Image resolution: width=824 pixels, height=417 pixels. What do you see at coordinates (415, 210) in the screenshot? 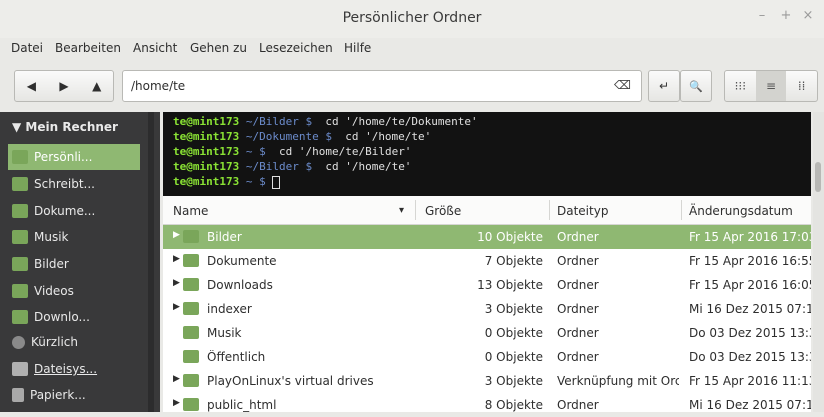
I see `column-divider` at bounding box center [415, 210].